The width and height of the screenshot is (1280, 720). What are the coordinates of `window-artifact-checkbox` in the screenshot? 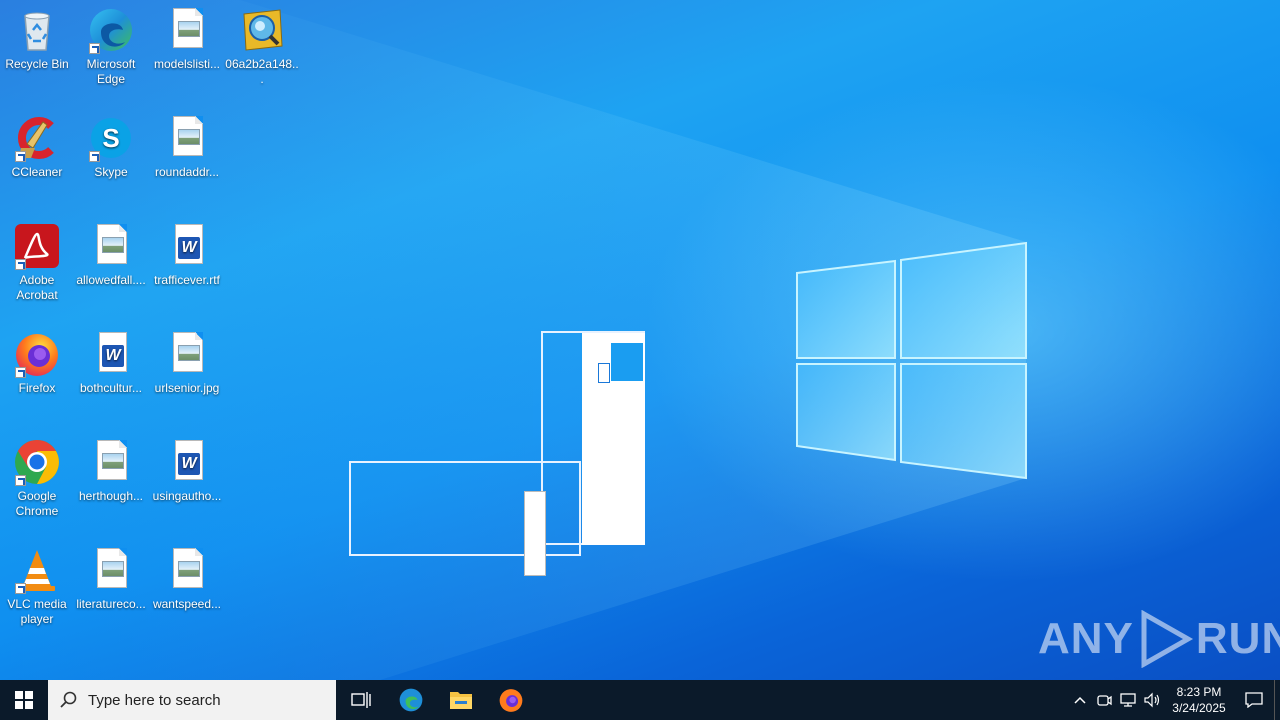 It's located at (604, 373).